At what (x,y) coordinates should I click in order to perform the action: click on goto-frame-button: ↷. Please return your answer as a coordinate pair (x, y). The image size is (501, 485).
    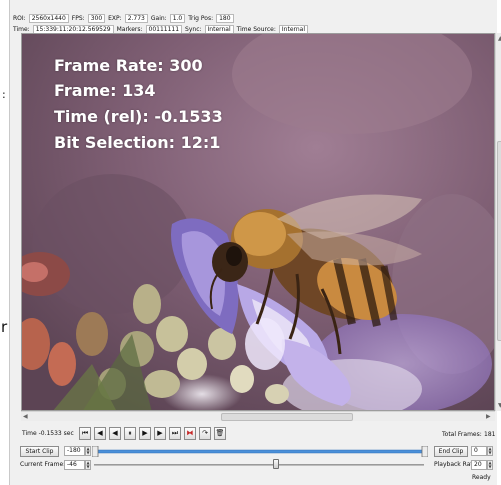
    Looking at the image, I should click on (205, 433).